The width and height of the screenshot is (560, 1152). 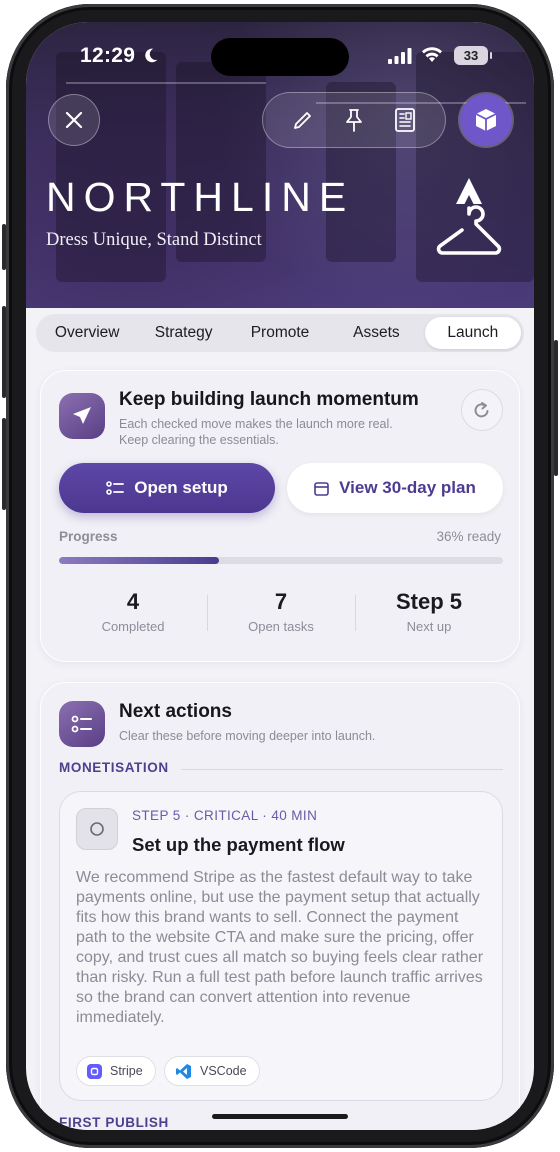 I want to click on volume-up-button, so click(x=4, y=352).